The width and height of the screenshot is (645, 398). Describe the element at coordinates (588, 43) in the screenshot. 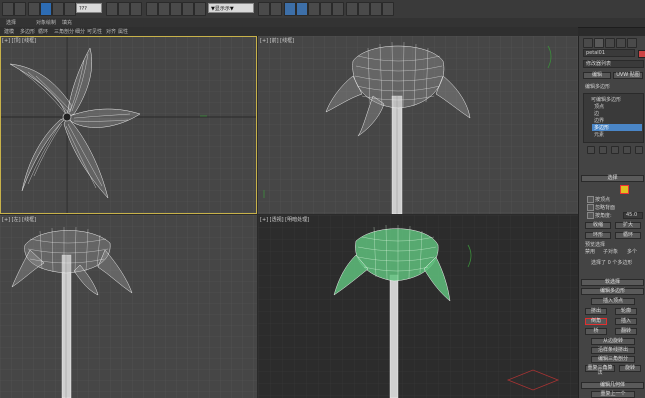

I see `create-tab-icon` at that location.